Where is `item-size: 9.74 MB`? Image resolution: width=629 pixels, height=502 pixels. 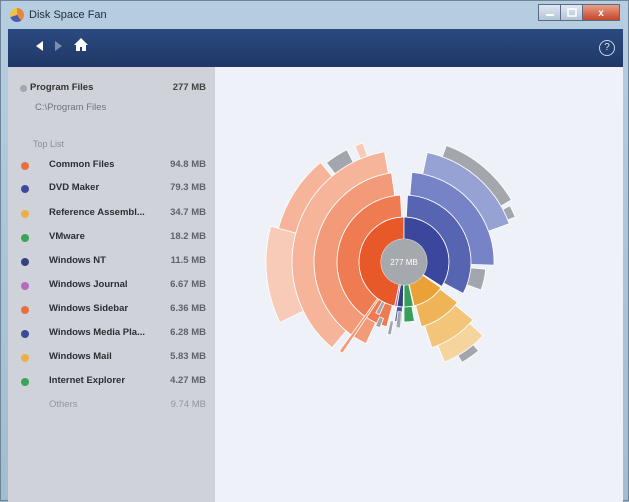
item-size: 9.74 MB is located at coordinates (188, 404).